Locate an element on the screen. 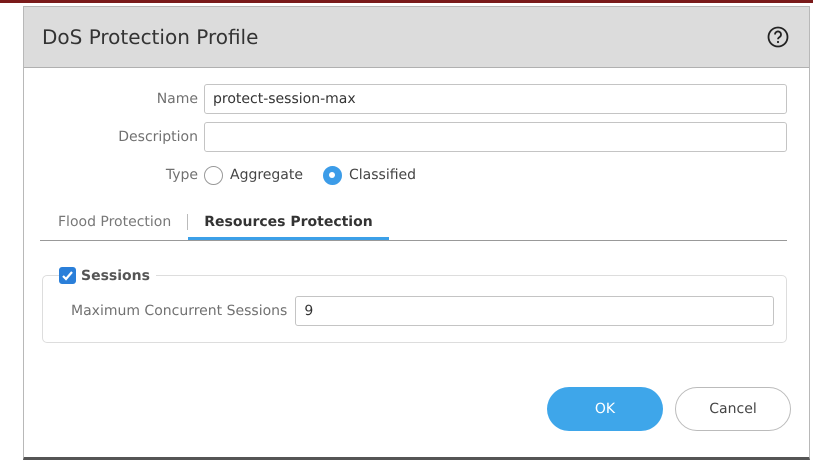 Image resolution: width=813 pixels, height=465 pixels. field-label: Description is located at coordinates (158, 137).